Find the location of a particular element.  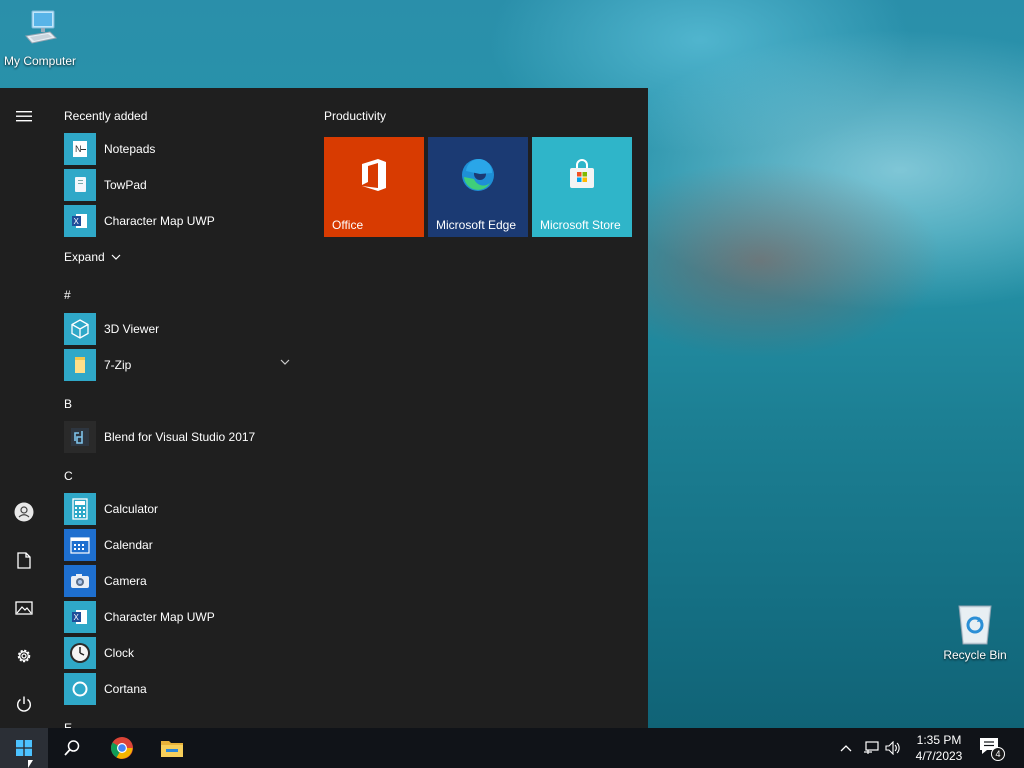

recycle-bin-icon is located at coordinates (975, 625).